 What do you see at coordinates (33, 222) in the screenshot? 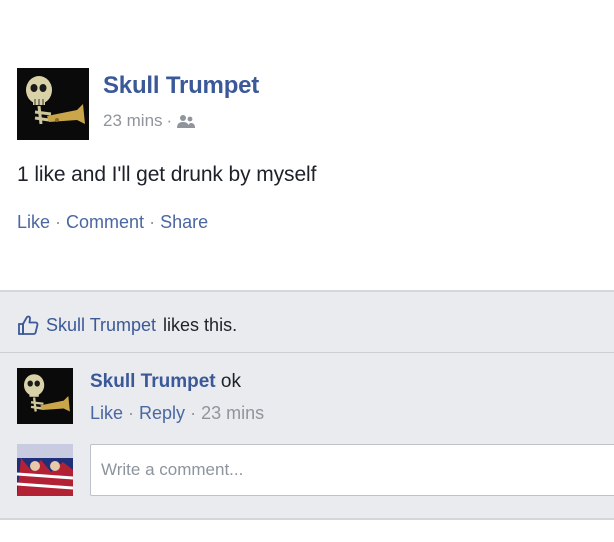
I see `like-link: Like` at bounding box center [33, 222].